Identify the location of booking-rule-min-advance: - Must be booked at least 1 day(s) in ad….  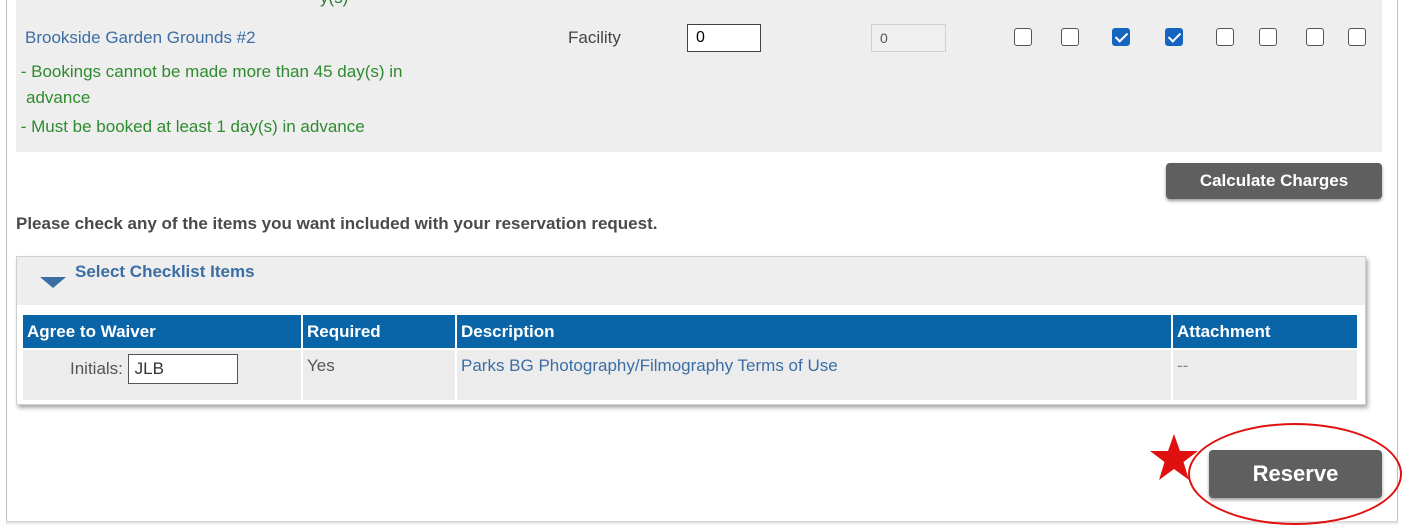
(190, 126).